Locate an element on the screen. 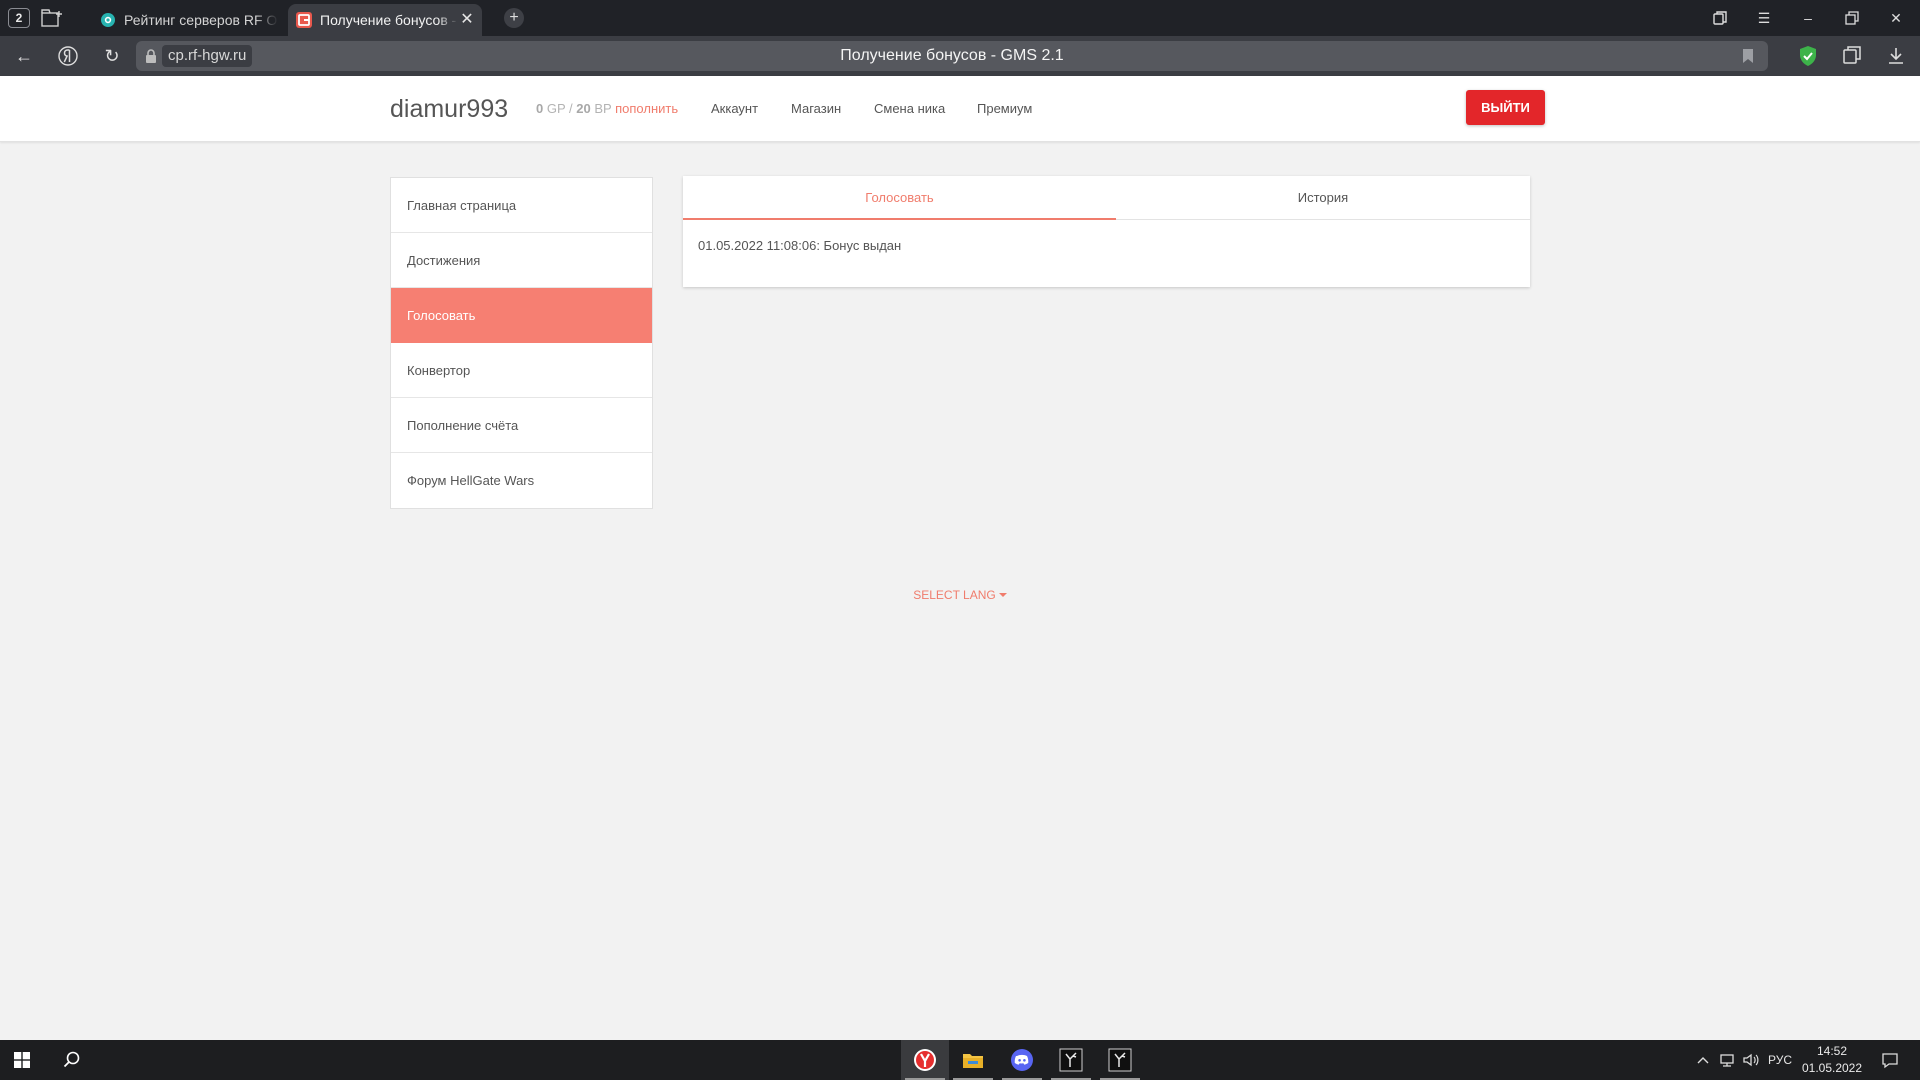 This screenshot has width=1920, height=1080. bookmark-icon is located at coordinates (1748, 56).